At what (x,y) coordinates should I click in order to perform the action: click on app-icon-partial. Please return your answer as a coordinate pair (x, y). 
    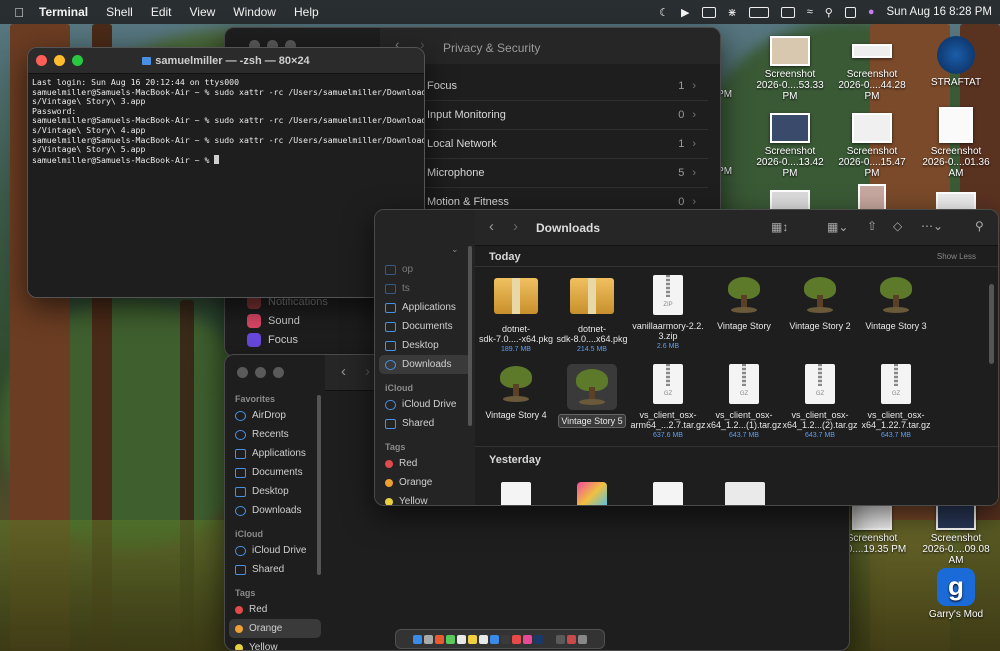
    Looking at the image, I should click on (592, 493).